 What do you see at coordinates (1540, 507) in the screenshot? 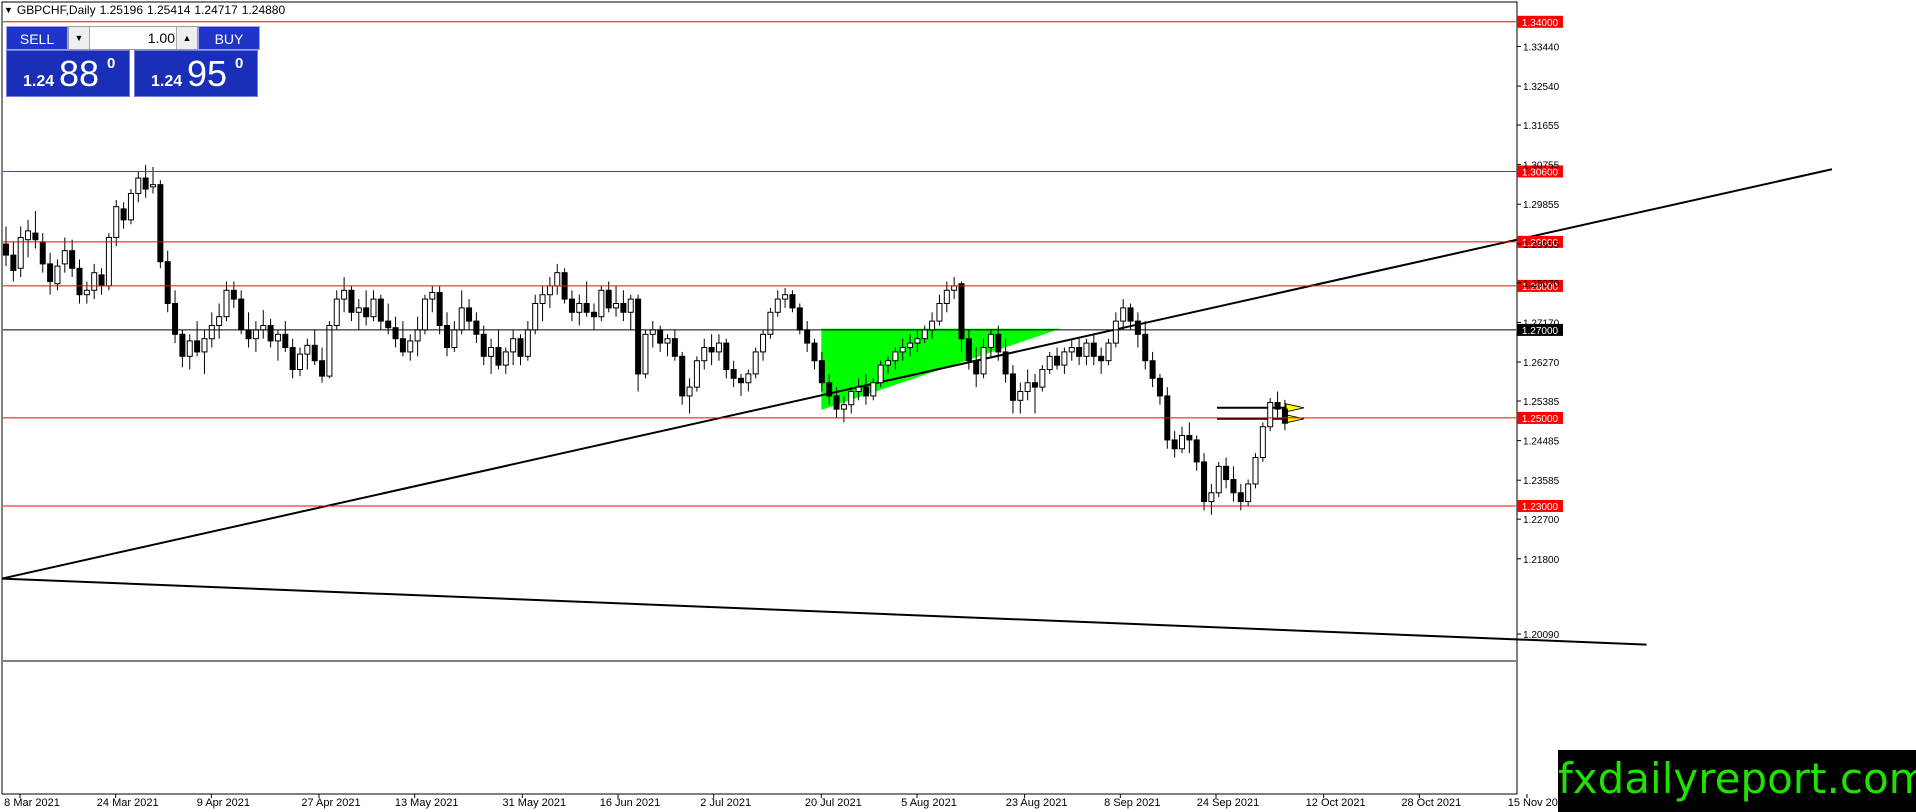
I see `level-price-label: 1.23000` at bounding box center [1540, 507].